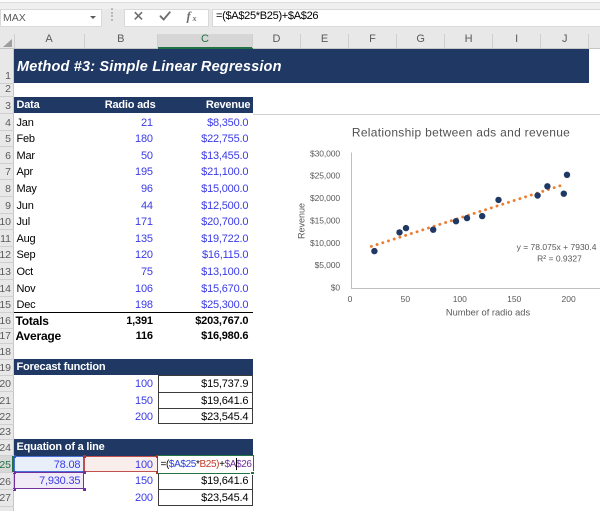 This screenshot has width=600, height=511. Describe the element at coordinates (460, 299) in the screenshot. I see `svg-text: 100` at that location.